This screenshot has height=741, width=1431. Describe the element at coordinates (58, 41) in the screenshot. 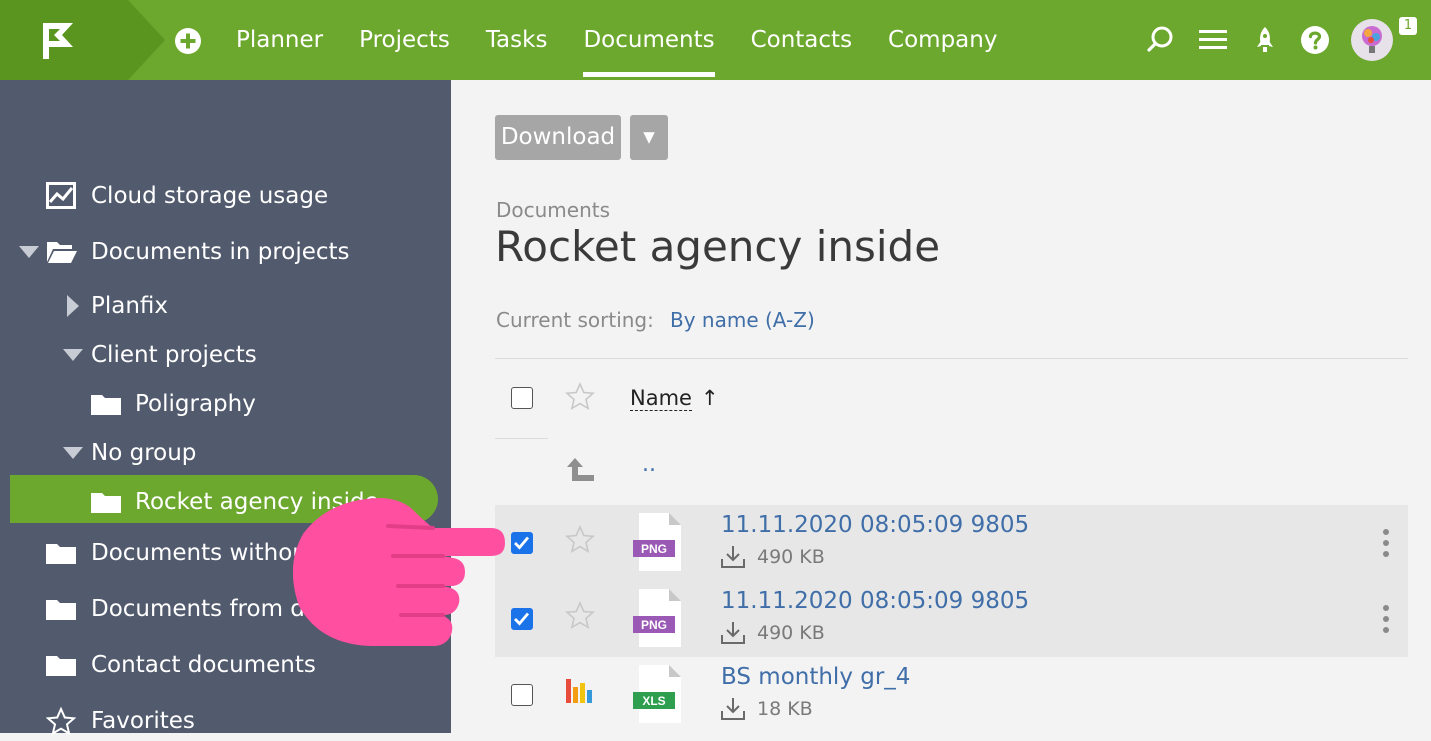

I see `planfix-flag-logo-icon` at that location.